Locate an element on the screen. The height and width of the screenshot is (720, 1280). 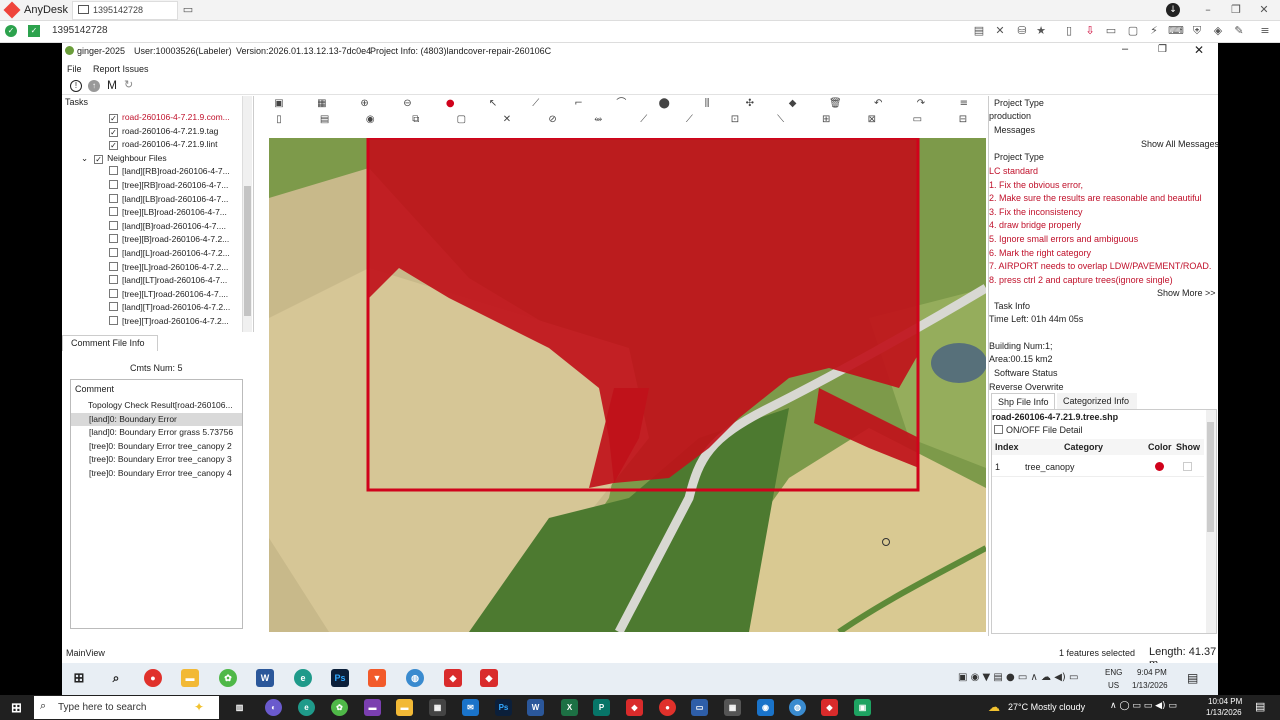
file-explorer-icon: ▬ is located at coordinates (190, 678).